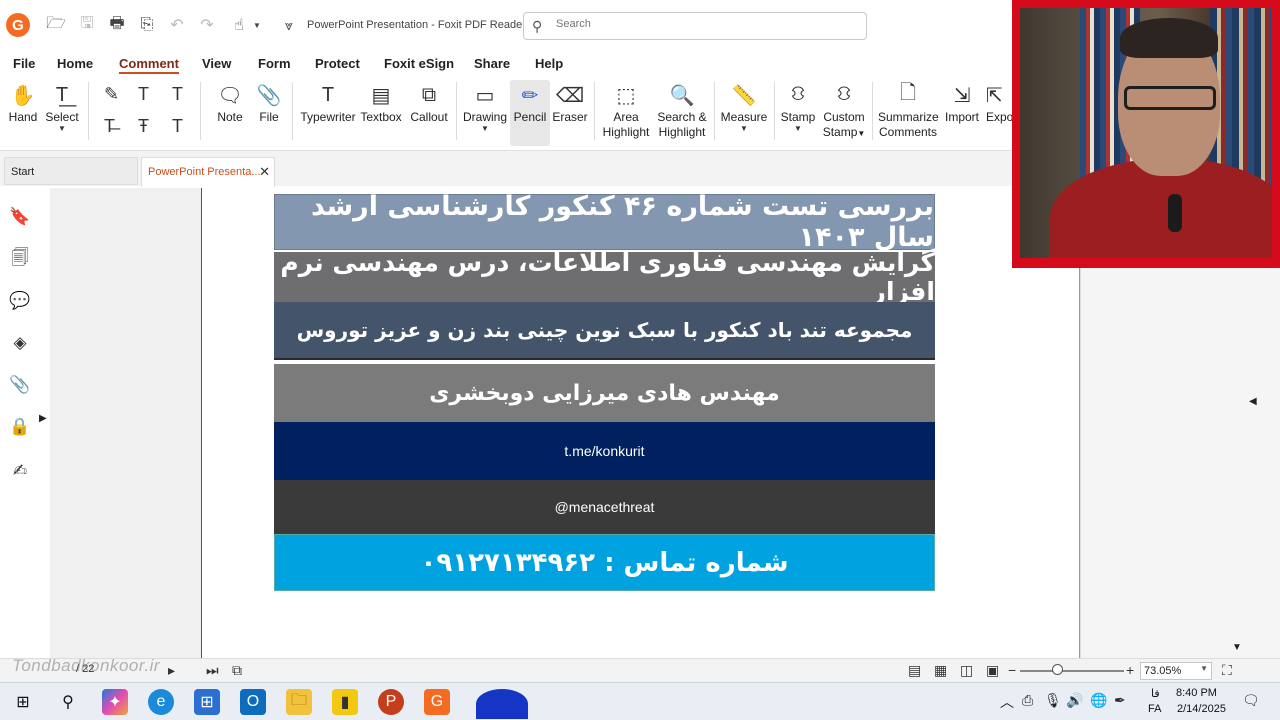 The image size is (1280, 720). Describe the element at coordinates (1154, 709) in the screenshot. I see `language-indicator: FA` at that location.